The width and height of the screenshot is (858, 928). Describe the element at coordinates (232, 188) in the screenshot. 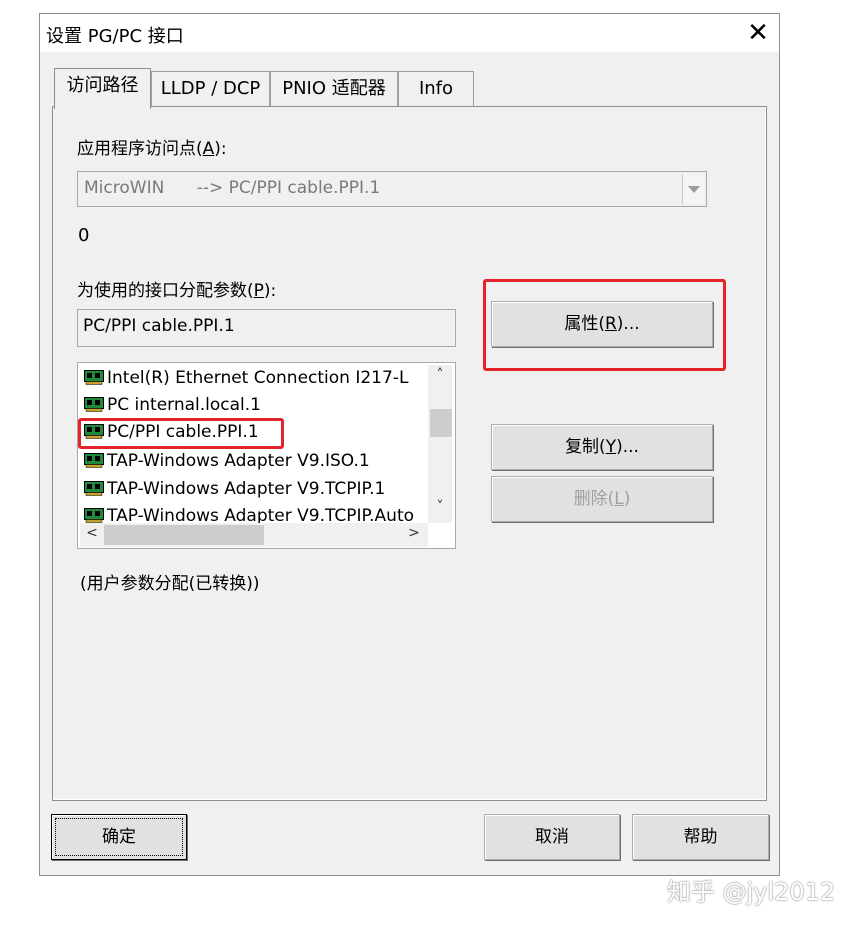

I see `access-point-value: MicroWIN --> PC/PPI cable.PPI.1` at that location.